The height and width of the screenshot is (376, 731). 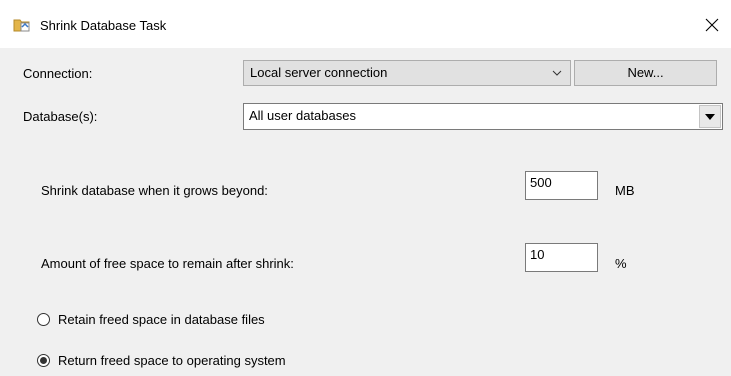 I want to click on window-title: Shrink Database Task, so click(x=103, y=25).